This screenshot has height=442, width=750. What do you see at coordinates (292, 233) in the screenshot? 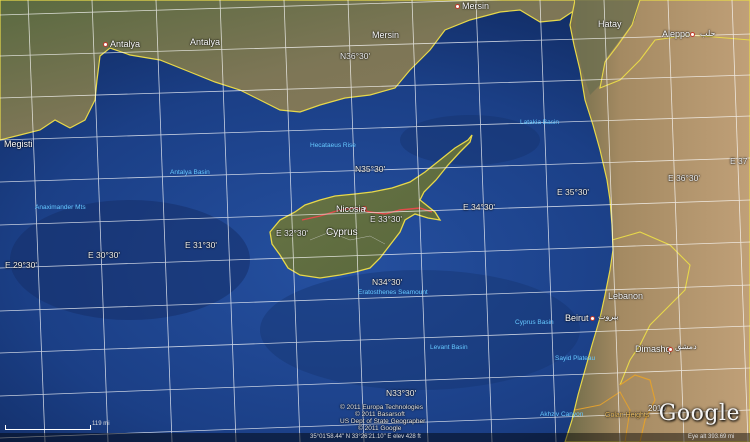
I see `grid-e32-30: E 32°30'` at bounding box center [292, 233].